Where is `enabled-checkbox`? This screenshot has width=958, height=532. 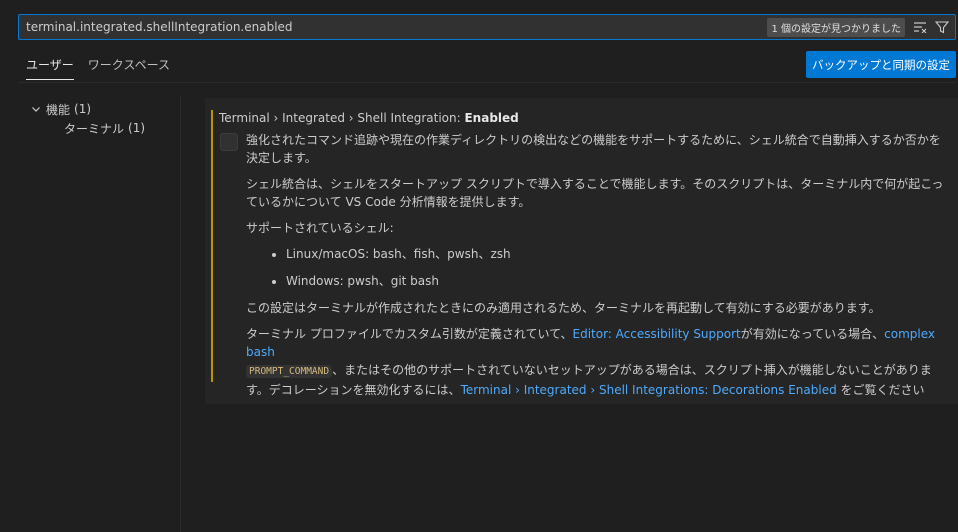
enabled-checkbox is located at coordinates (229, 142).